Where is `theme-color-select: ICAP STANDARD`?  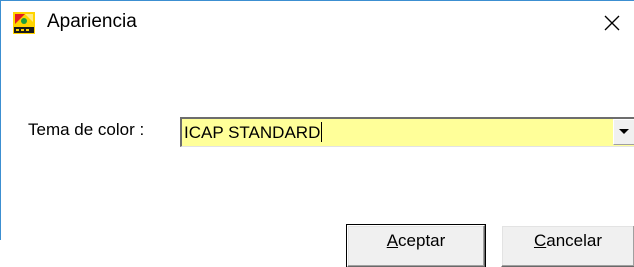 theme-color-select: ICAP STANDARD is located at coordinates (407, 132).